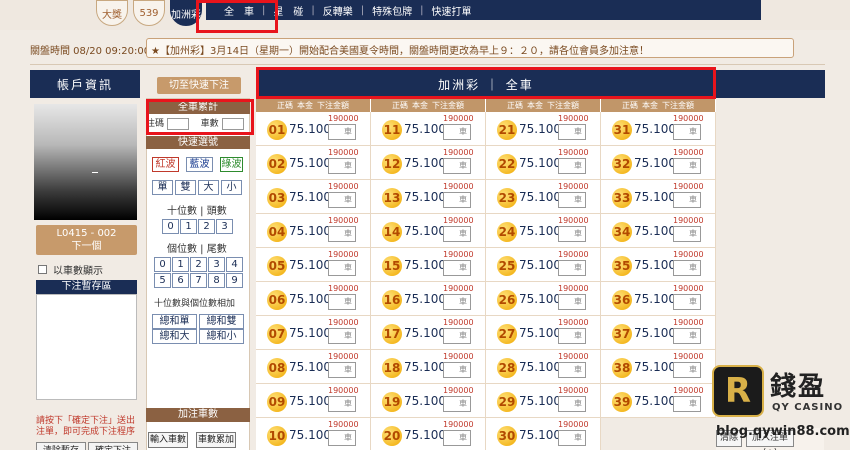  I want to click on number-ball: 27, so click(507, 334).